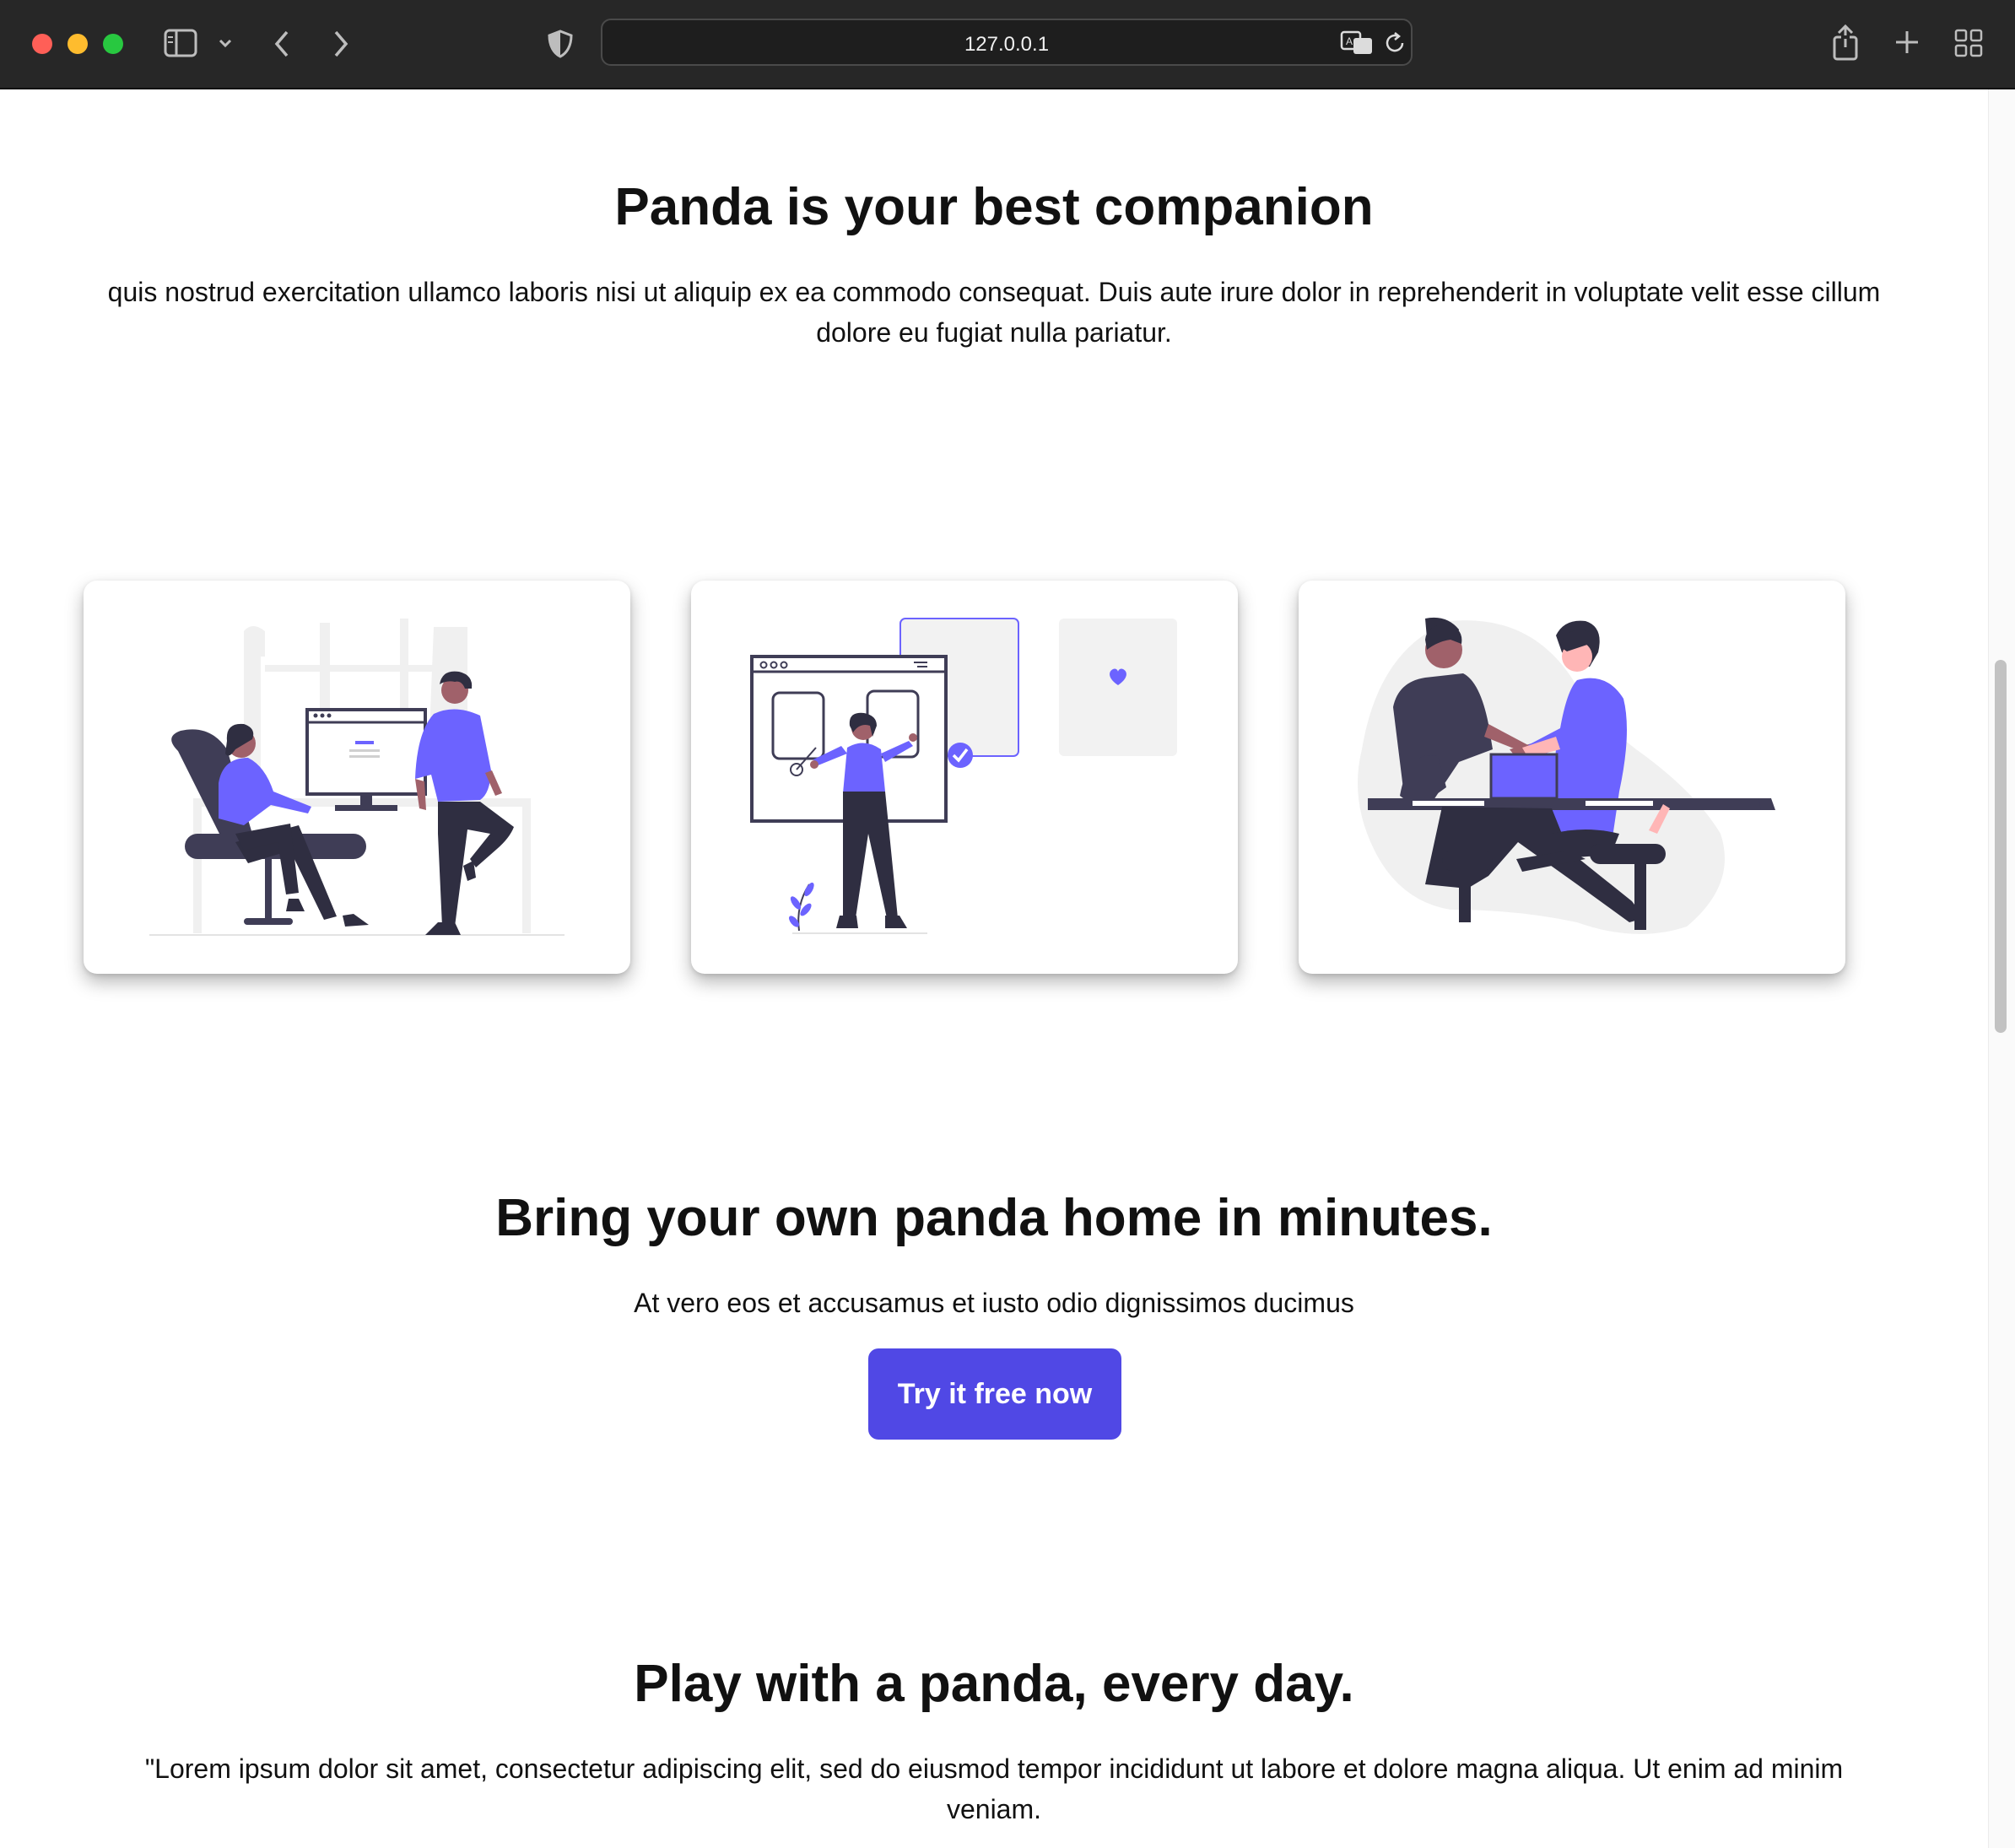 Image resolution: width=2015 pixels, height=1848 pixels. I want to click on chevron-down-icon, so click(225, 43).